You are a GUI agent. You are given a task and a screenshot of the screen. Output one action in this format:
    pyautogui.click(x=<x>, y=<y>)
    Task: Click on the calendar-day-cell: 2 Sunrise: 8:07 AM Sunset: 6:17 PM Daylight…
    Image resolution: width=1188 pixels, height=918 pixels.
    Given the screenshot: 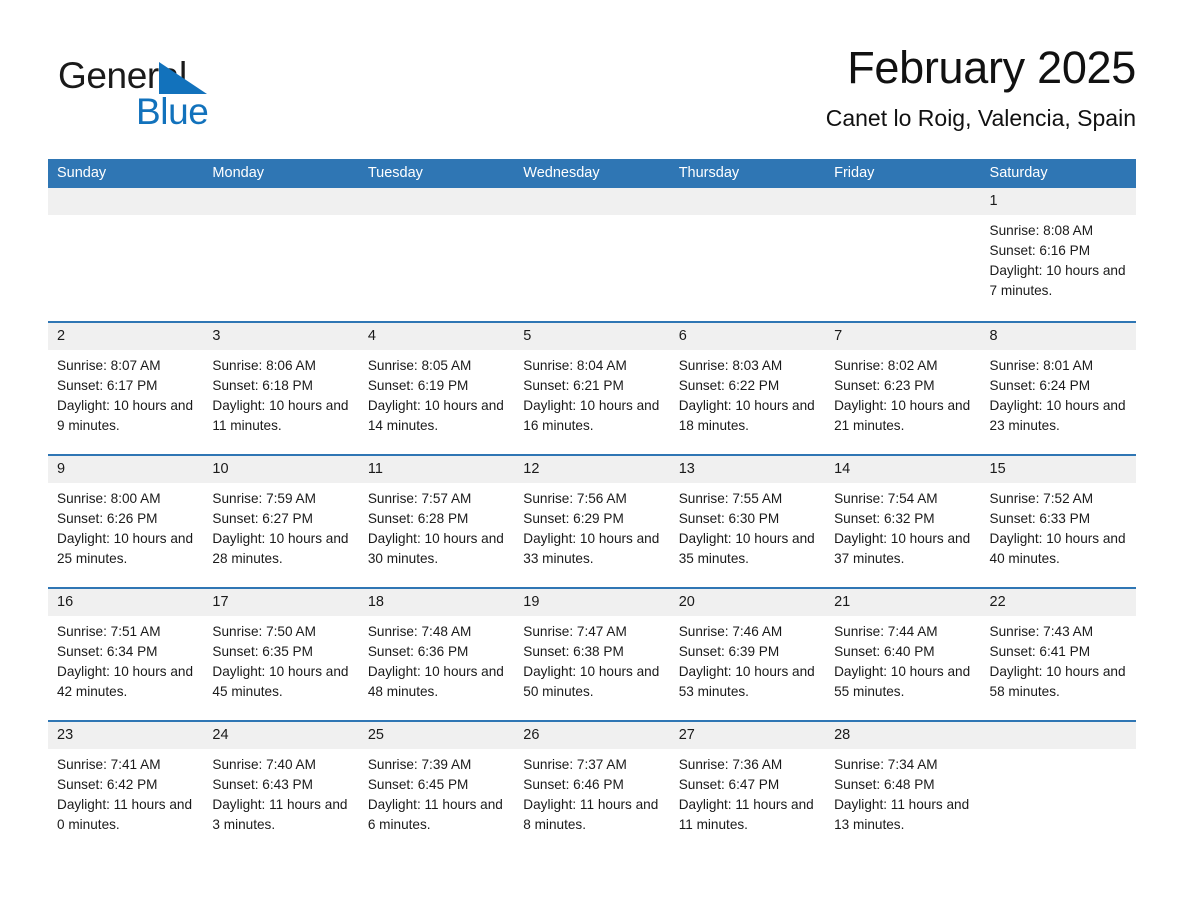 What is the action you would take?
    pyautogui.click(x=126, y=388)
    